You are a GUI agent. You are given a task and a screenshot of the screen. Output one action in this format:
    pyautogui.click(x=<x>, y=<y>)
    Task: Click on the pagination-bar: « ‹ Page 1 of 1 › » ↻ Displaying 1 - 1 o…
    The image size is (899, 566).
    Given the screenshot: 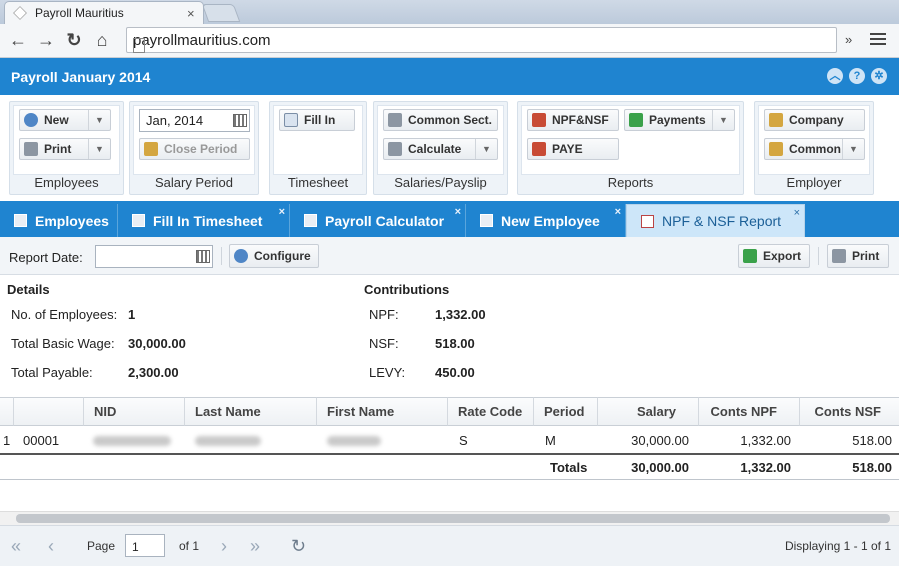 What is the action you would take?
    pyautogui.click(x=449, y=545)
    